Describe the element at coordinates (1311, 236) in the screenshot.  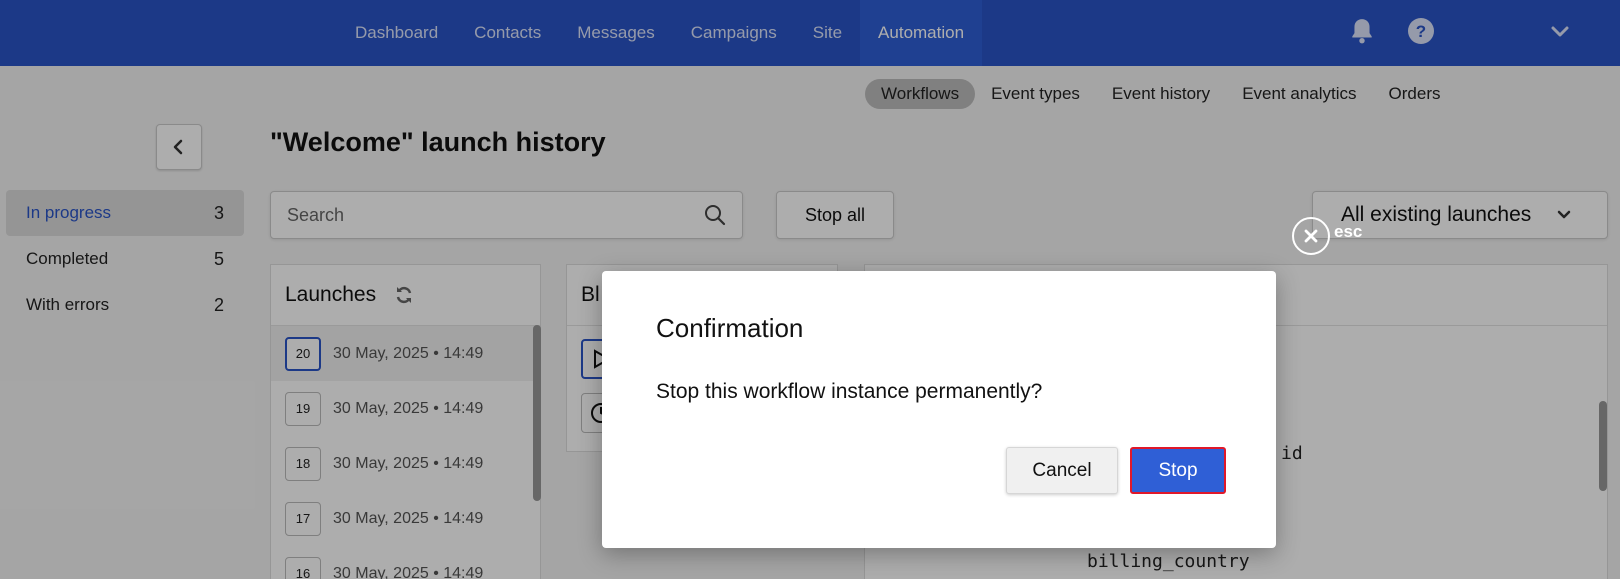
I see `close-icon` at that location.